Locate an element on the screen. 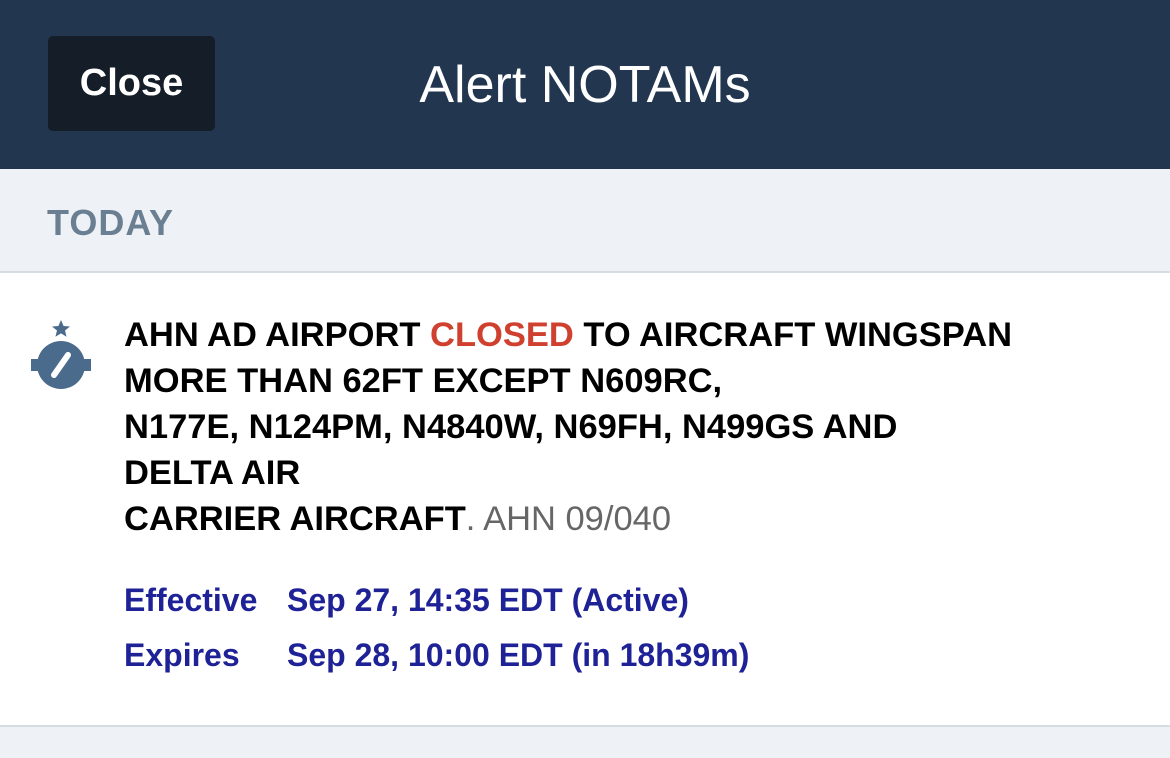  star-shape is located at coordinates (61, 328).